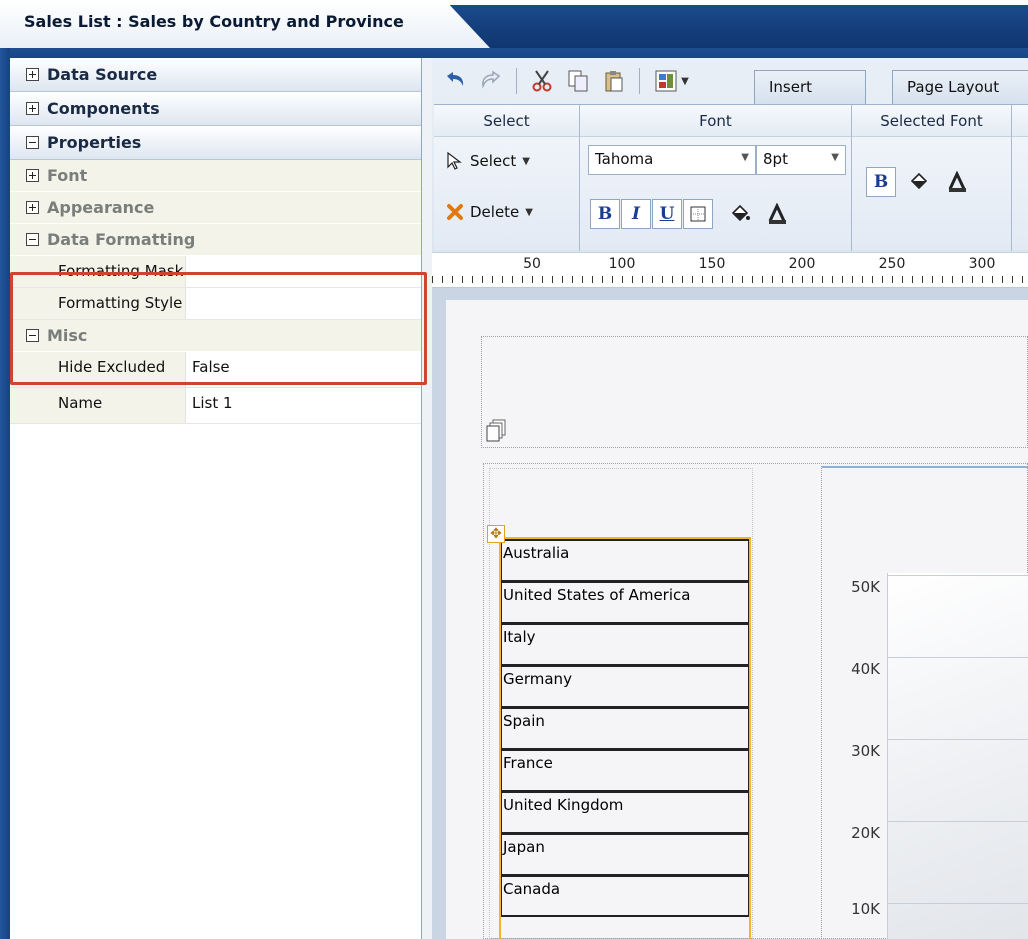 The height and width of the screenshot is (939, 1028). Describe the element at coordinates (716, 194) in the screenshot. I see `font-group: Tahoma ▼ 8pt ▼ B I U` at that location.